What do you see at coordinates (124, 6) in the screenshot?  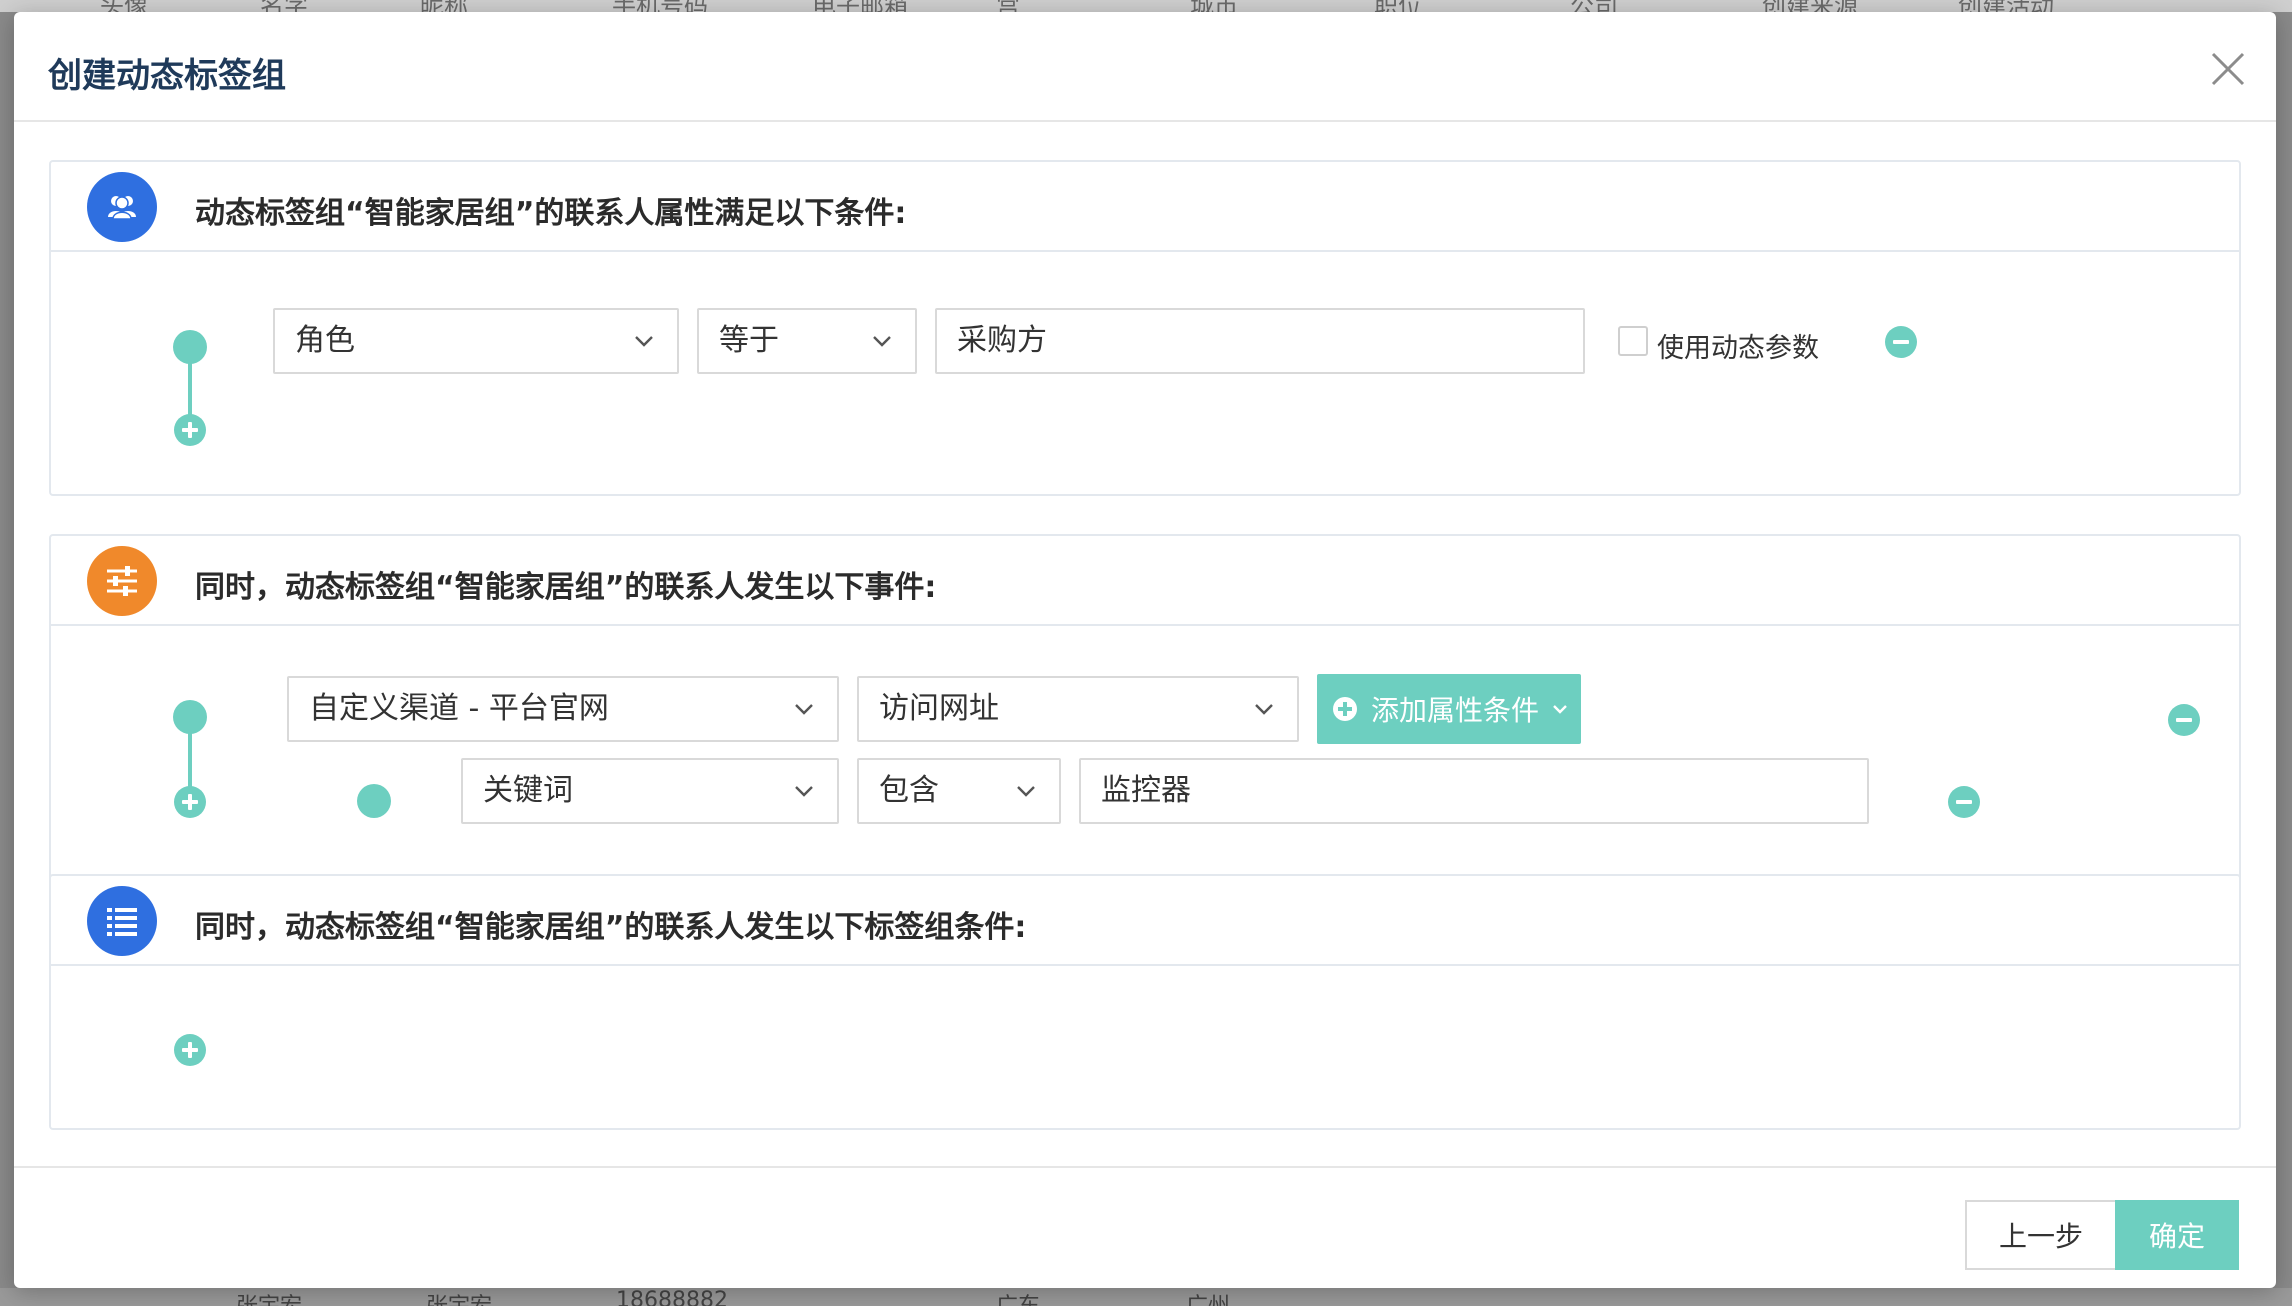 I see `bg-col-avatar: 头像` at bounding box center [124, 6].